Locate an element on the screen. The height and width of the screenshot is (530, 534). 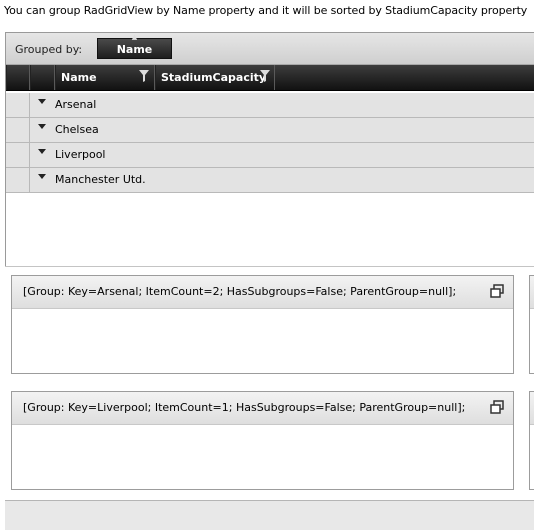
group-panel: Grouped by: ▲ Name is located at coordinates (270, 49).